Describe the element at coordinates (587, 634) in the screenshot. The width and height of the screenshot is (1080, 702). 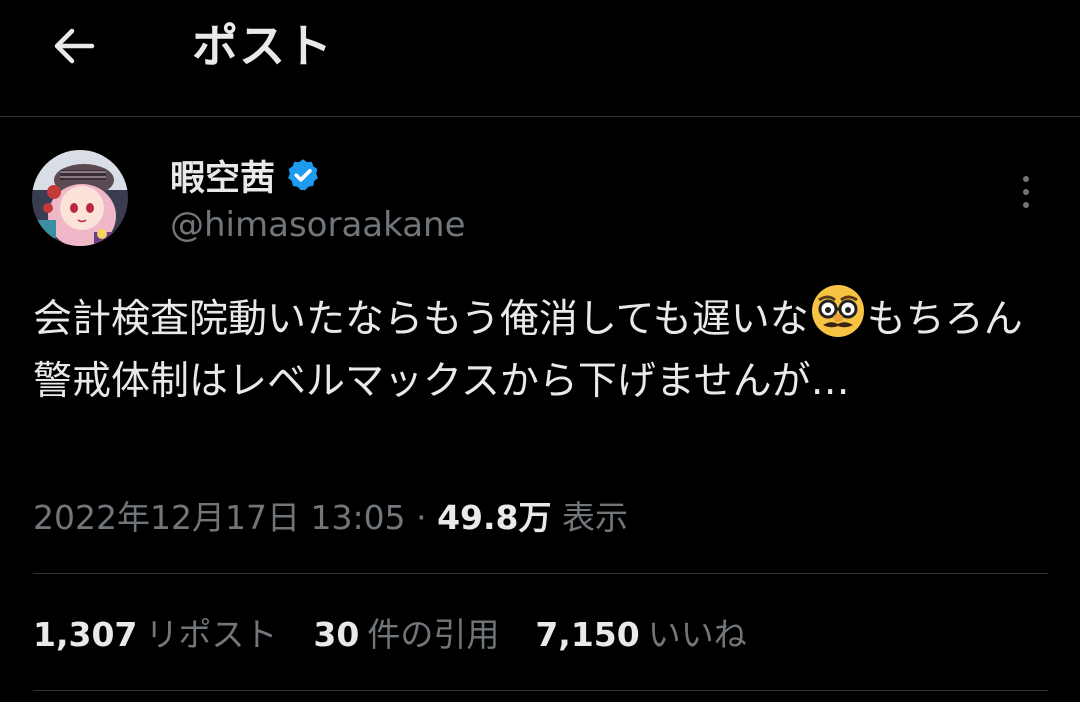
I see `likes-count: 7,150` at that location.